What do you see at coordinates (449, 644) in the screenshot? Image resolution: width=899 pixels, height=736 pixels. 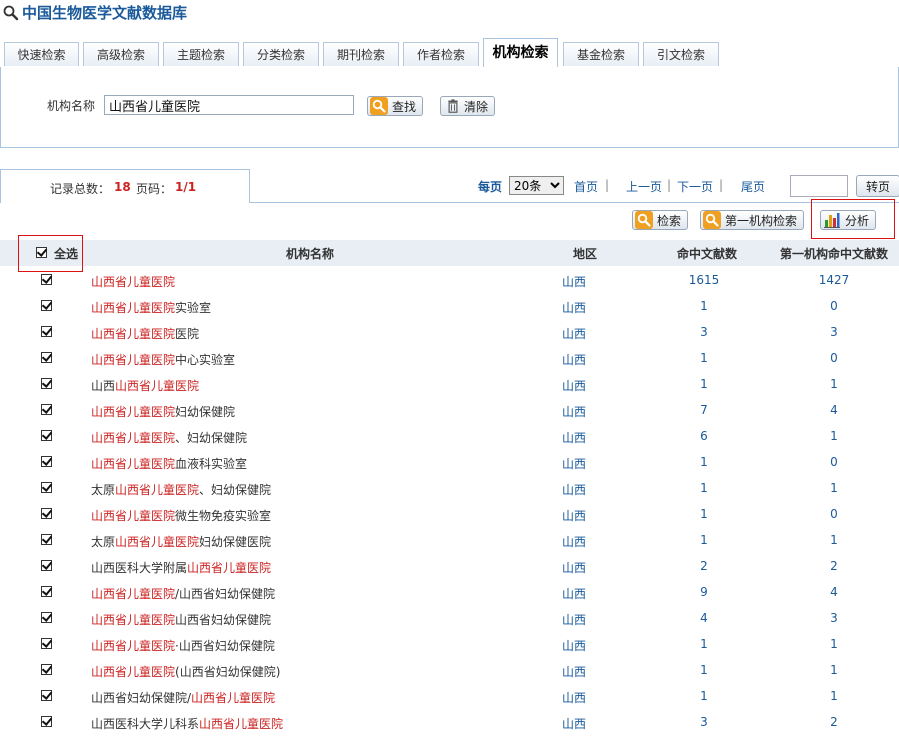 I see `table-row: 山西省儿童医院·山西省妇幼保健院 山西 1 1` at bounding box center [449, 644].